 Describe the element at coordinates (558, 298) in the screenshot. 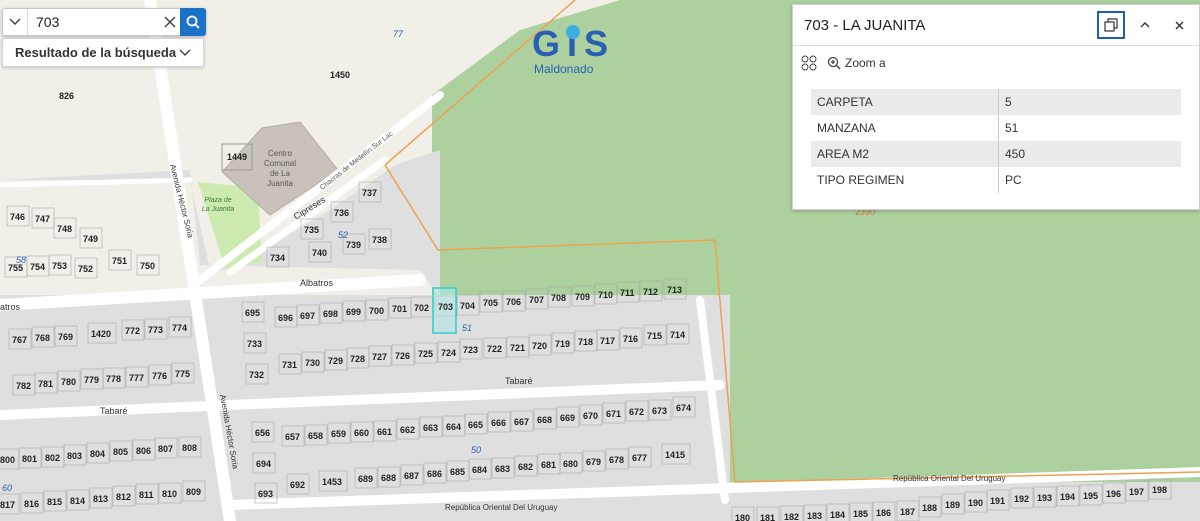

I see `lot-708: 708` at that location.